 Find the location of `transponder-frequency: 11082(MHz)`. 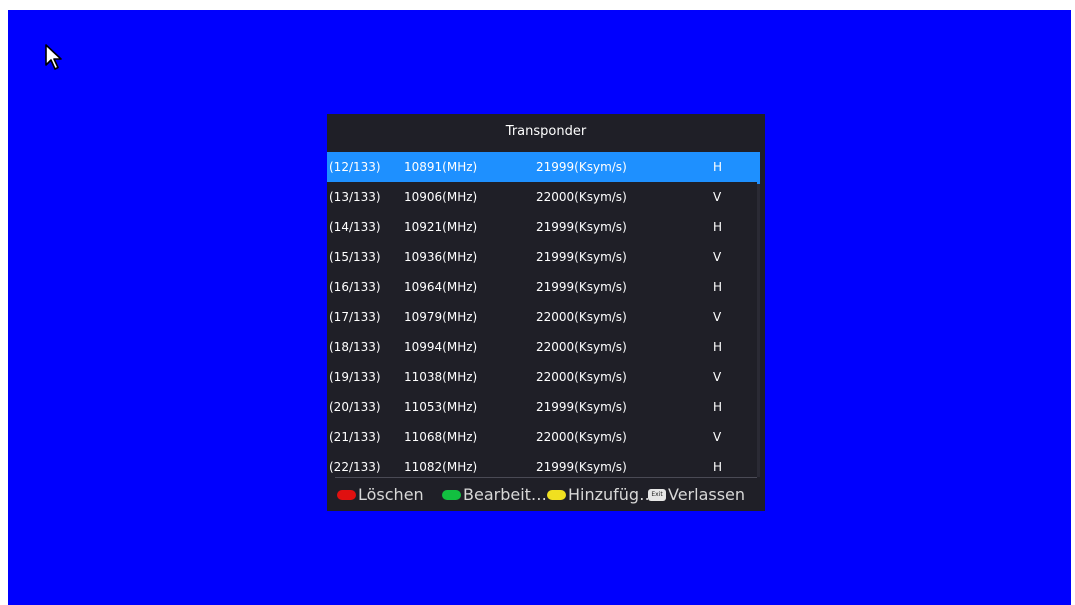

transponder-frequency: 11082(MHz) is located at coordinates (441, 467).